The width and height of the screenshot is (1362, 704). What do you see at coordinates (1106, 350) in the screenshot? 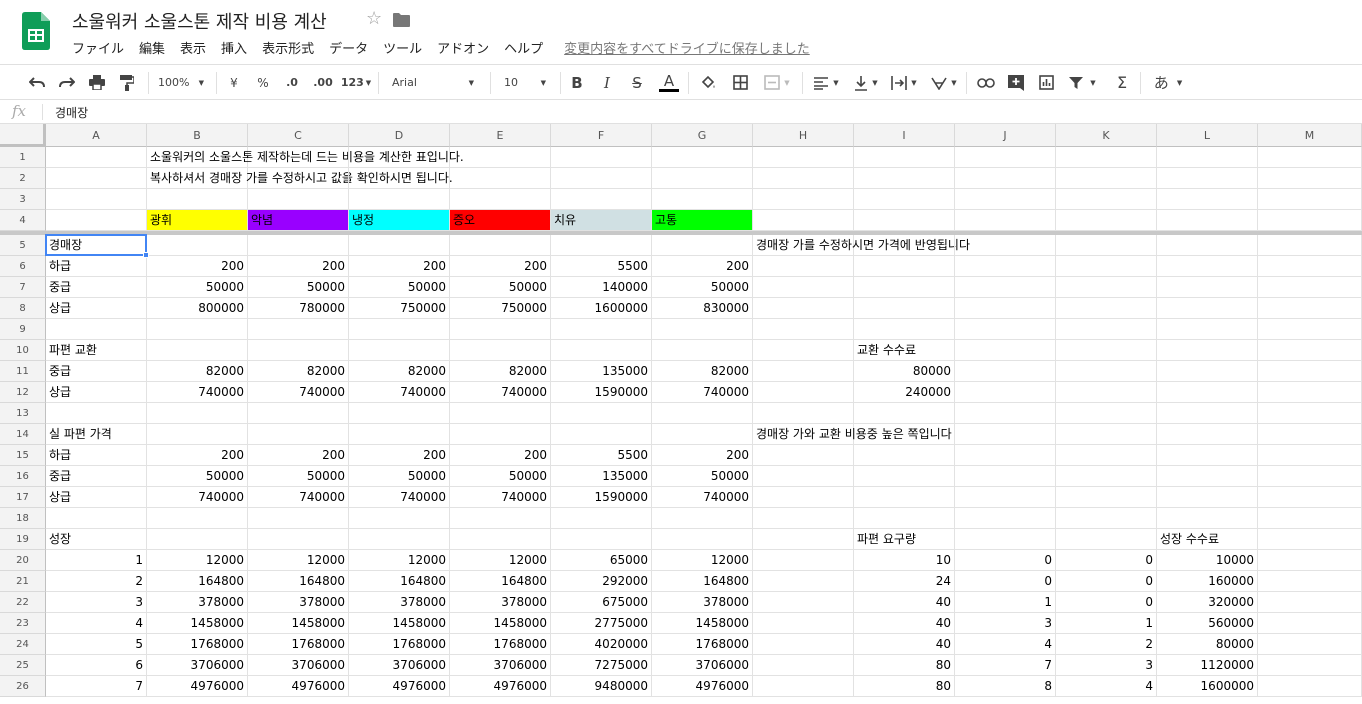
I see `cell-k10` at bounding box center [1106, 350].